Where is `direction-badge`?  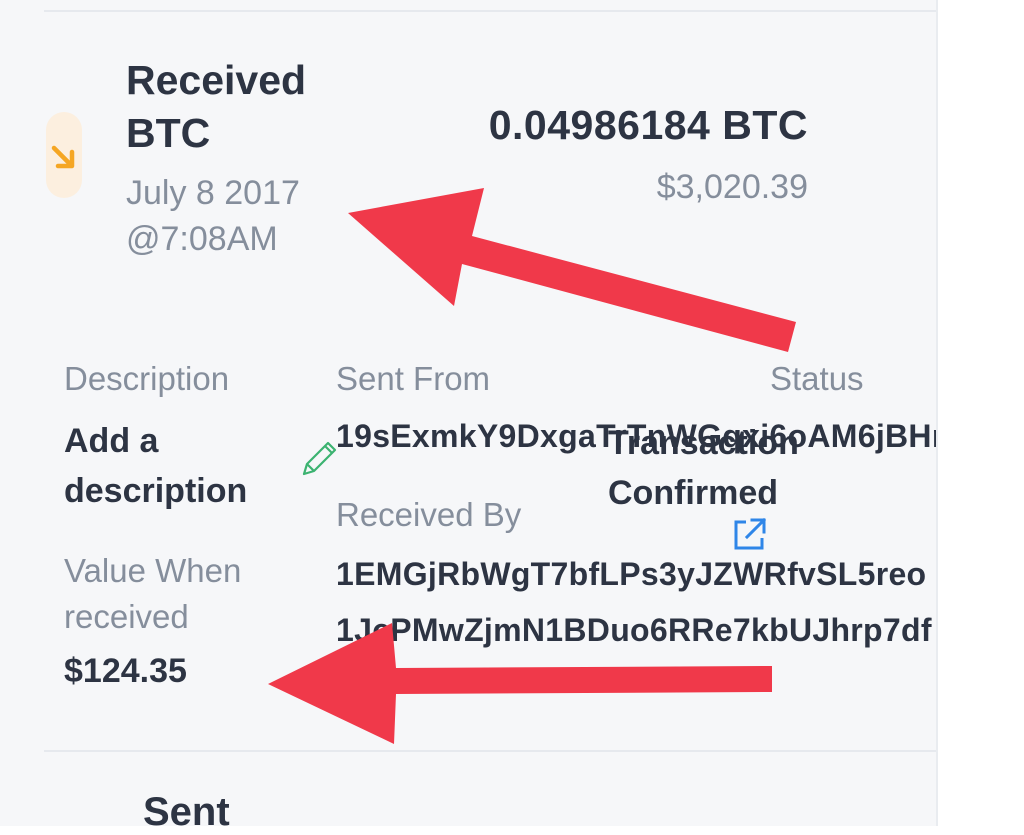 direction-badge is located at coordinates (64, 155).